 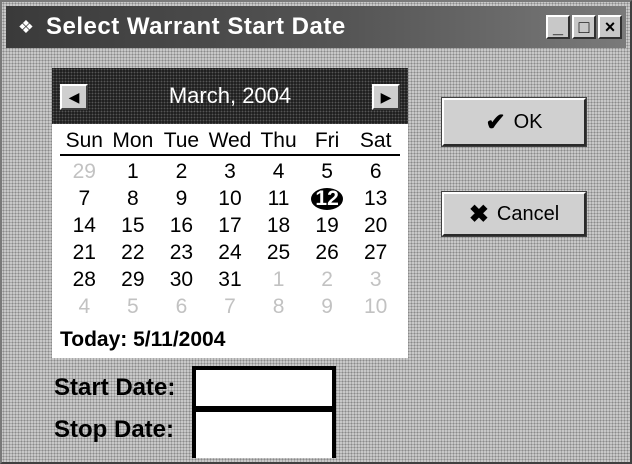 I want to click on checkmark-icon: ✔, so click(x=495, y=122).